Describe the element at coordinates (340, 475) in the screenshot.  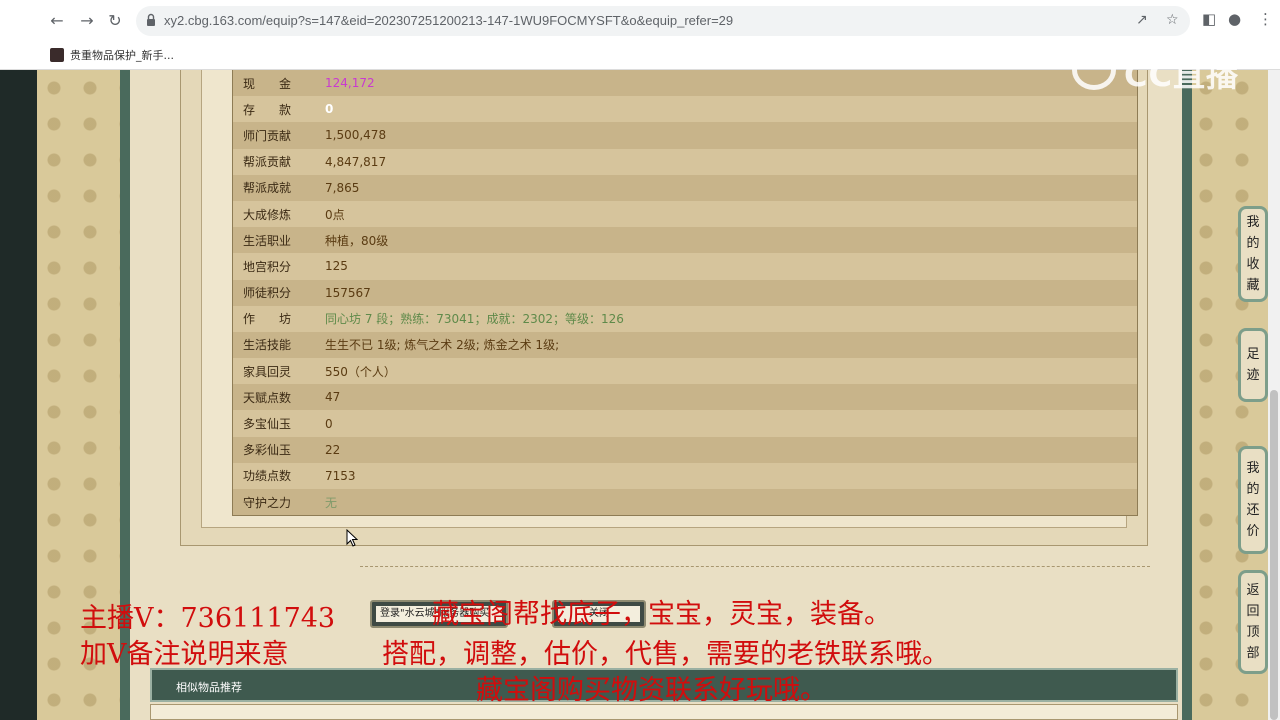
I see `row-value: 7153` at that location.